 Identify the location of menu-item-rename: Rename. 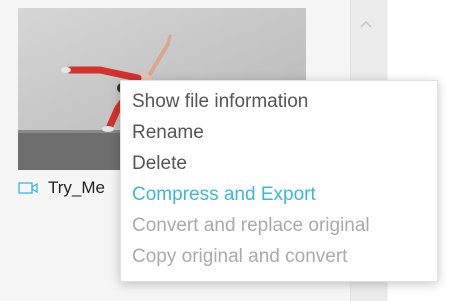
(279, 132).